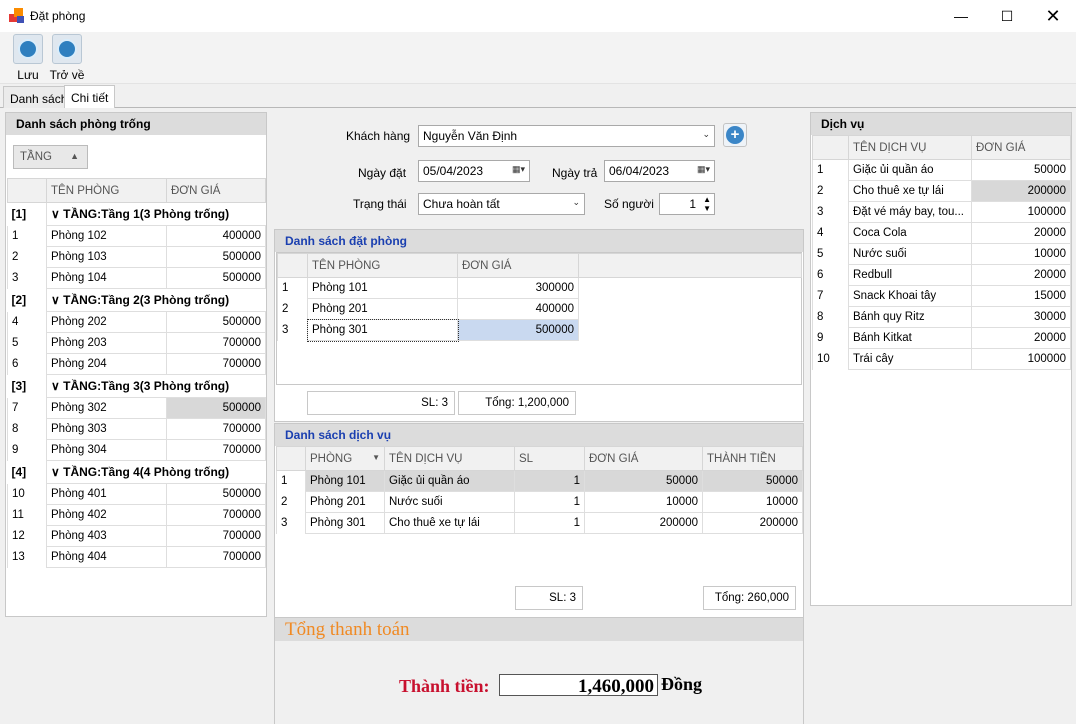 The width and height of the screenshot is (1076, 724). I want to click on maximize-button: ☐, so click(1007, 16).